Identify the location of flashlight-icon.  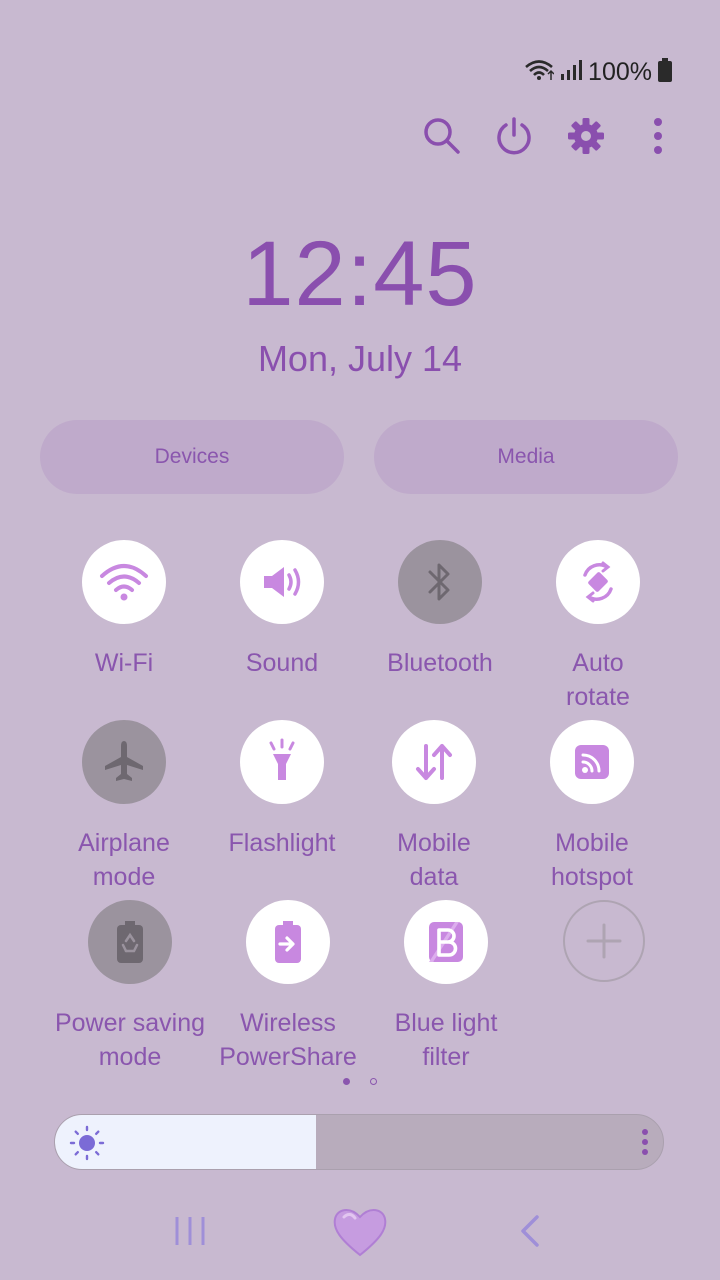
(282, 762).